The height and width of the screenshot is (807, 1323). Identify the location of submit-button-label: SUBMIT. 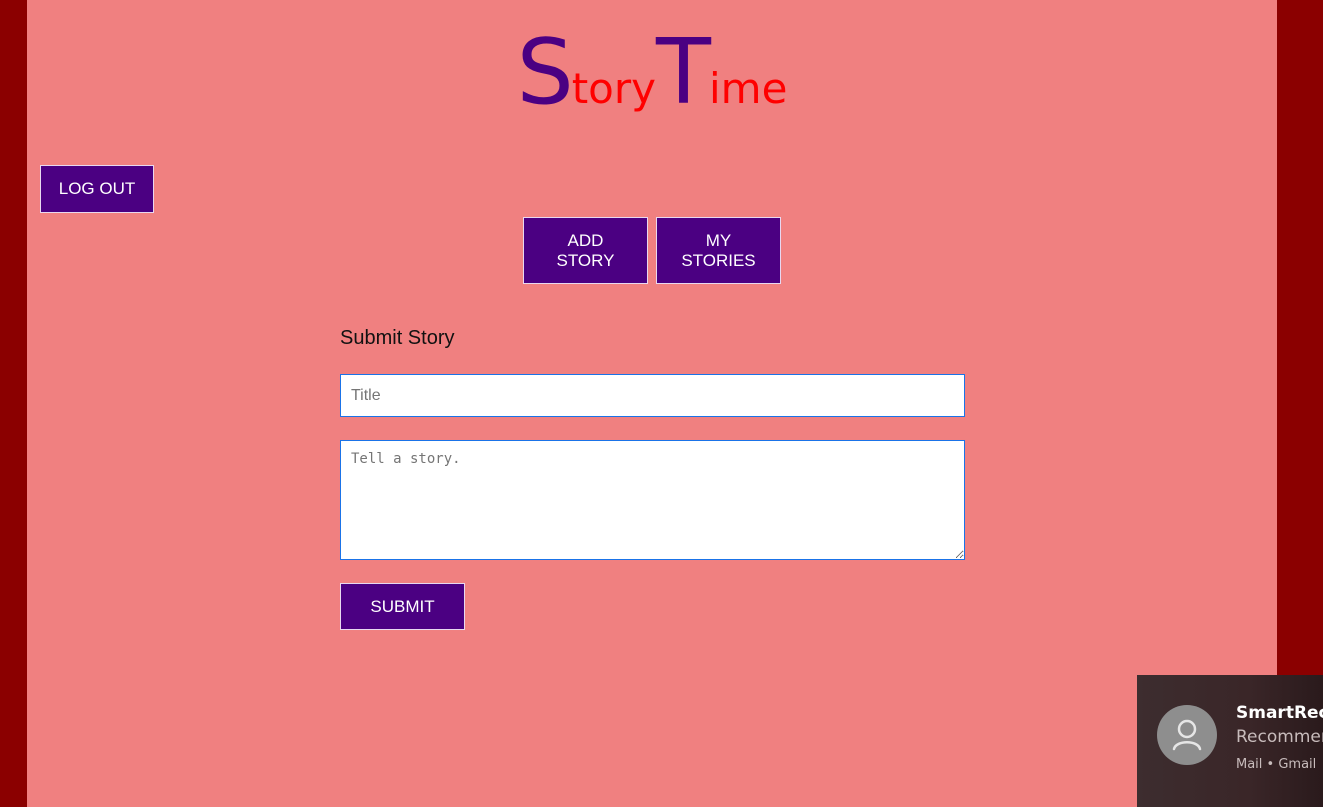
(402, 606).